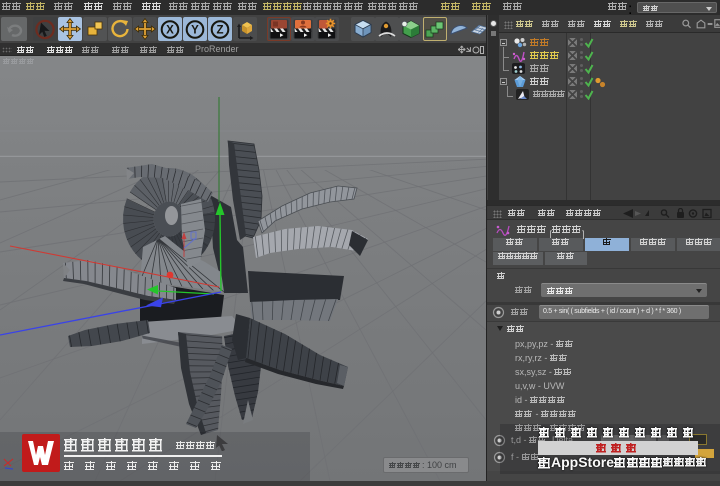  Describe the element at coordinates (219, 31) in the screenshot. I see `svg-text: Z` at that location.